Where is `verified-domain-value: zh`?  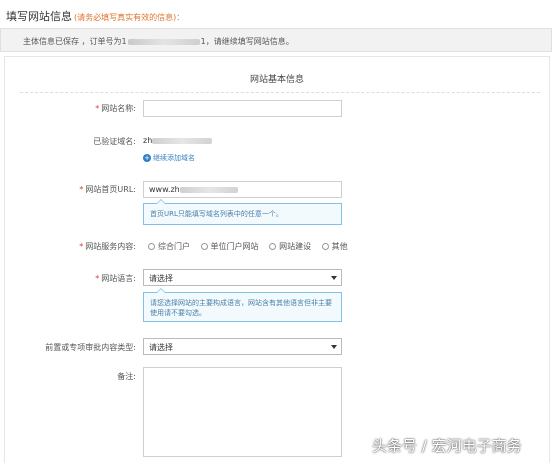
verified-domain-value: zh is located at coordinates (178, 140).